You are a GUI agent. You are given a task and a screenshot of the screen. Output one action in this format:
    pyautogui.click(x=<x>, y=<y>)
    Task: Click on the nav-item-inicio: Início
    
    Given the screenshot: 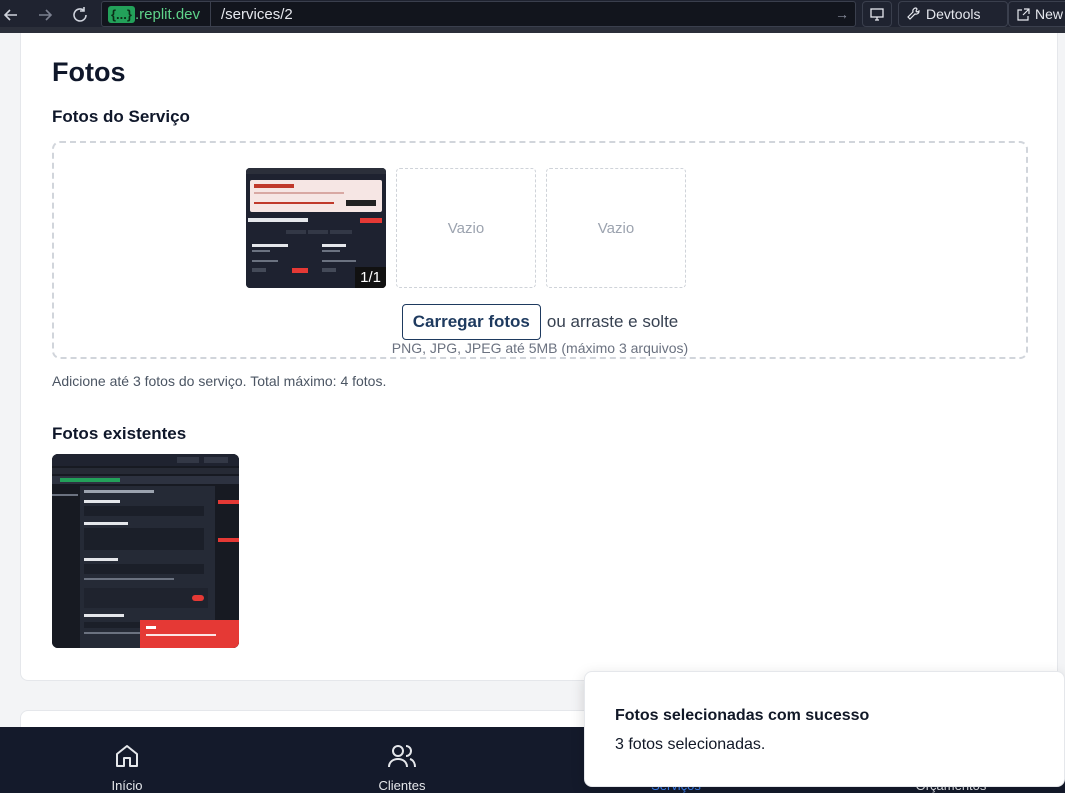 What is the action you would take?
    pyautogui.click(x=127, y=760)
    